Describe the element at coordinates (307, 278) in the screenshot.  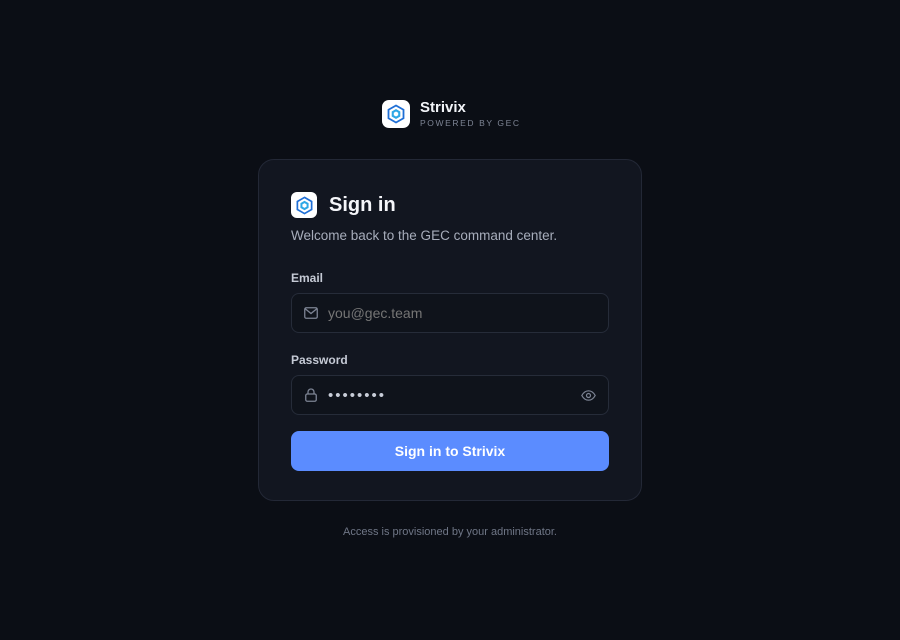
I see `email-label: Email` at that location.